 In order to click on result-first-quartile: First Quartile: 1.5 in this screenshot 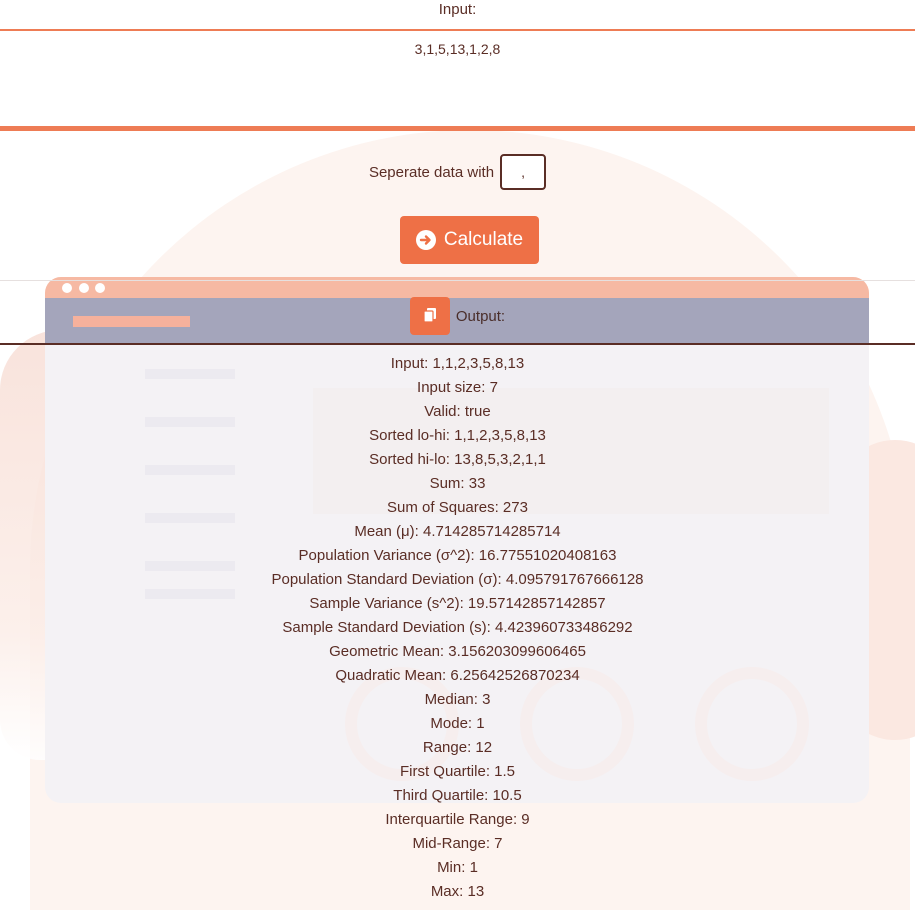, I will do `click(457, 771)`.